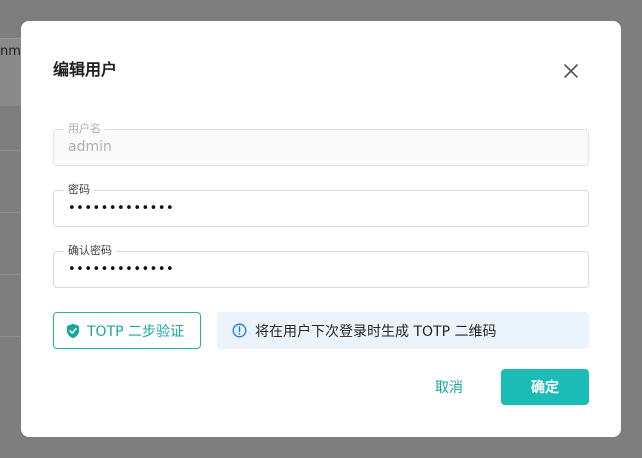  What do you see at coordinates (121, 208) in the screenshot?
I see `password-value: •••••••••••••` at bounding box center [121, 208].